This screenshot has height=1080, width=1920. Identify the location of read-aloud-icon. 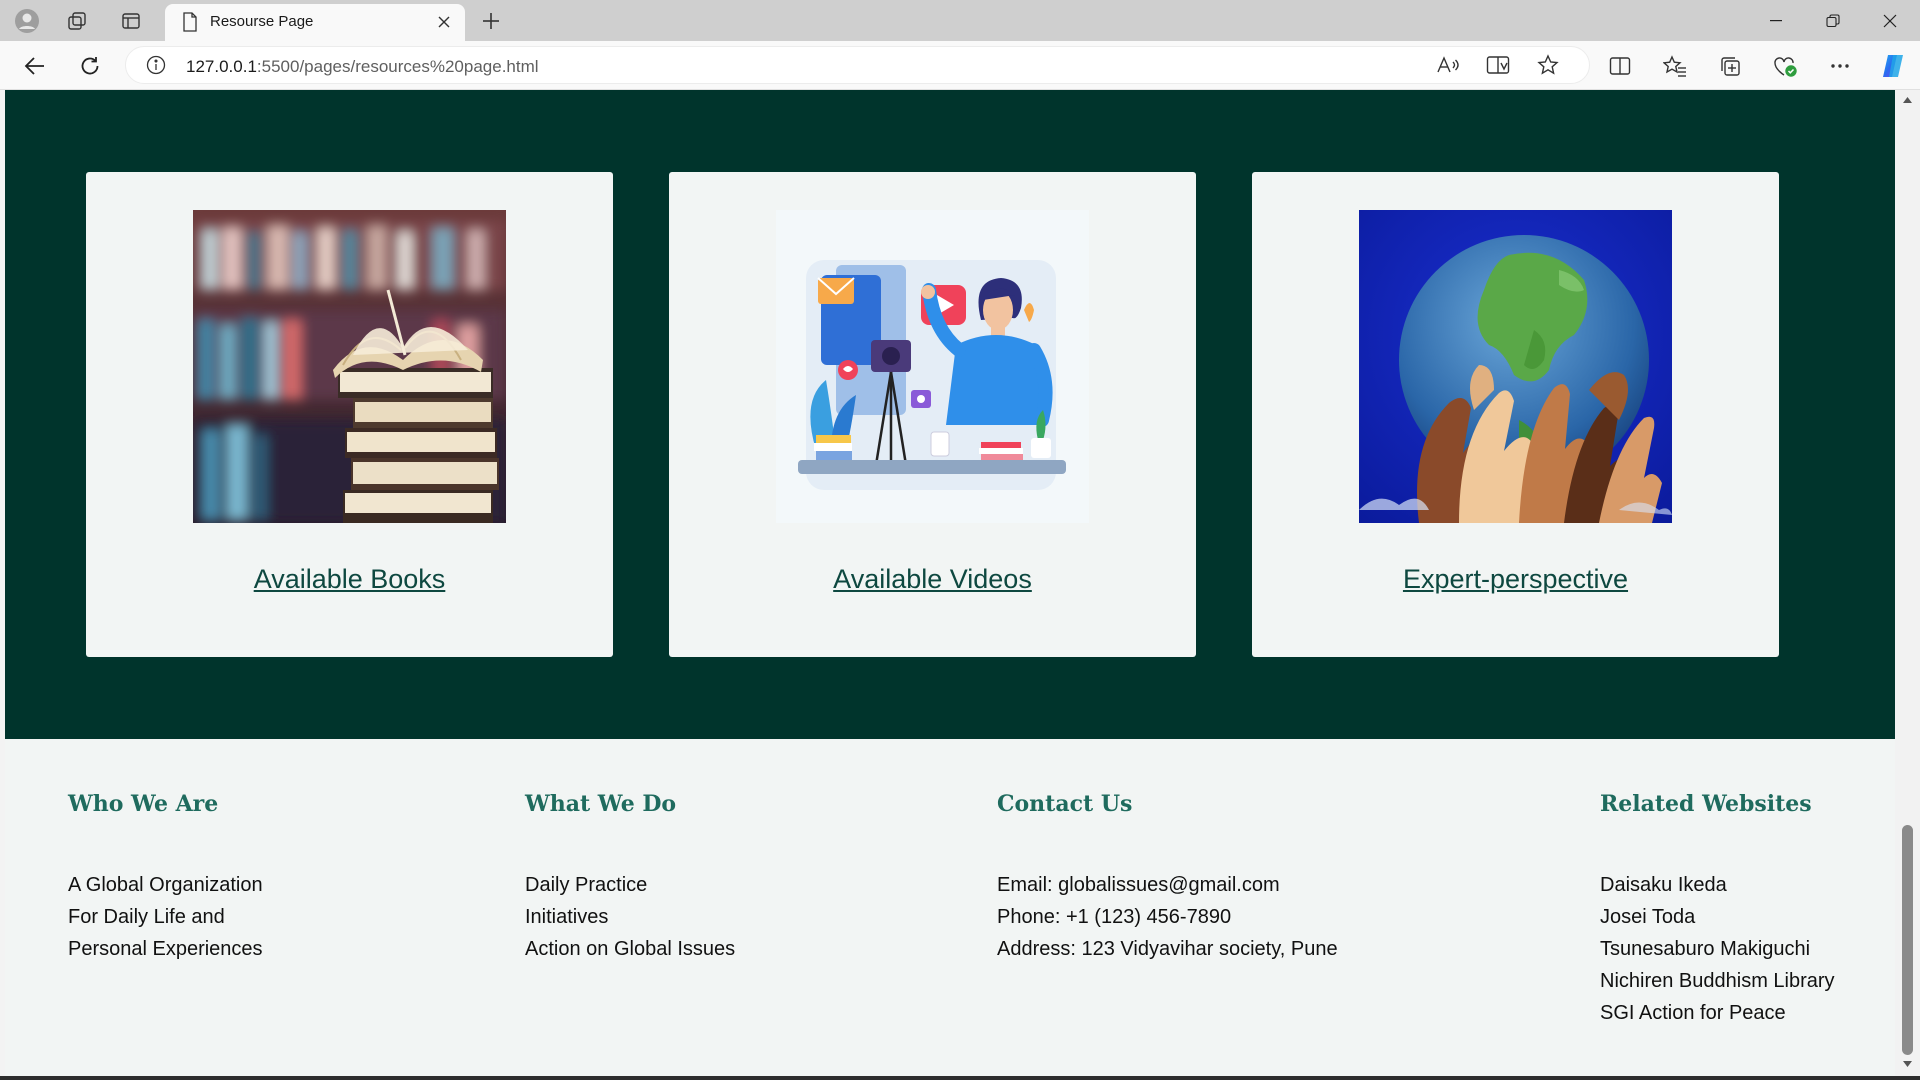
(1448, 65).